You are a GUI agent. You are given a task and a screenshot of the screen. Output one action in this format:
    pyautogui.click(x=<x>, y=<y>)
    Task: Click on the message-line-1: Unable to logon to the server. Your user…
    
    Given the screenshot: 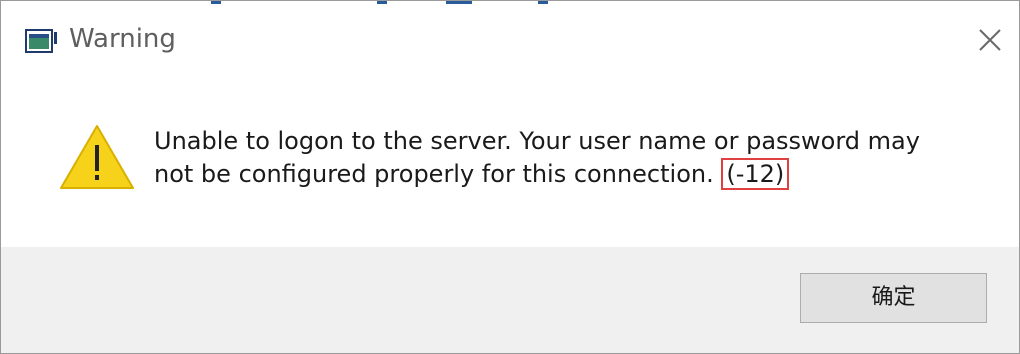 What is the action you would take?
    pyautogui.click(x=537, y=141)
    